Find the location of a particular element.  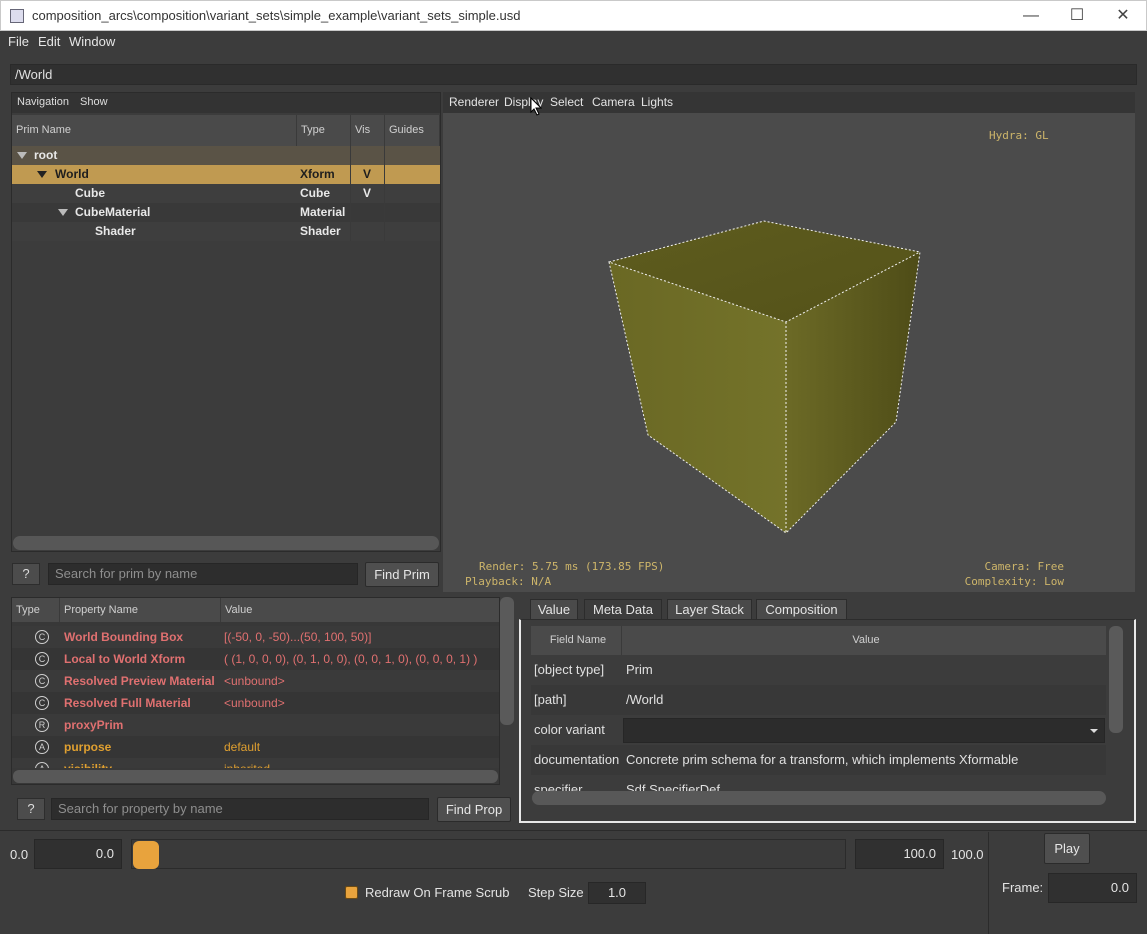

property-value is located at coordinates (361, 725).